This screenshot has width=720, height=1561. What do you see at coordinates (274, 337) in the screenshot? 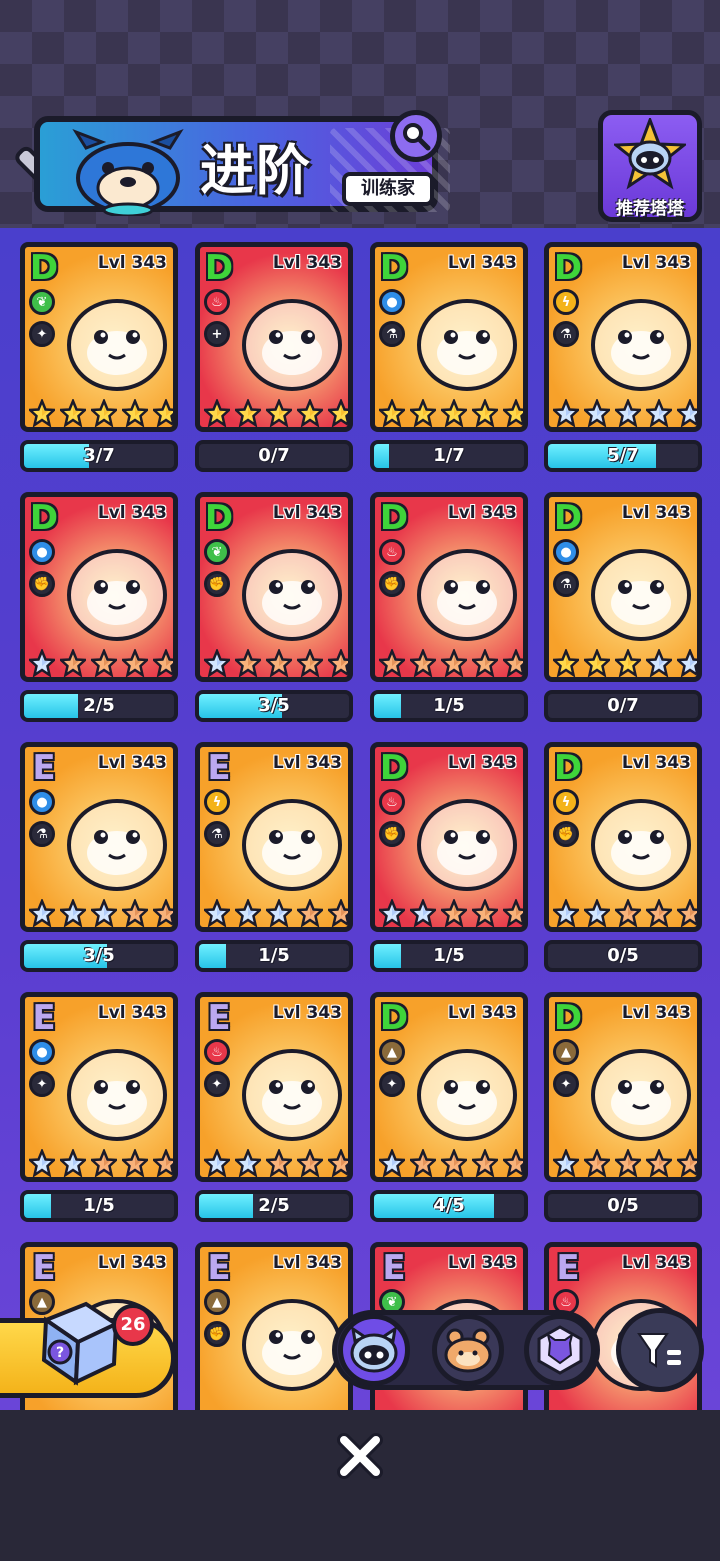
I see `card-portrait: D Lvl 343 ♨ +` at bounding box center [274, 337].